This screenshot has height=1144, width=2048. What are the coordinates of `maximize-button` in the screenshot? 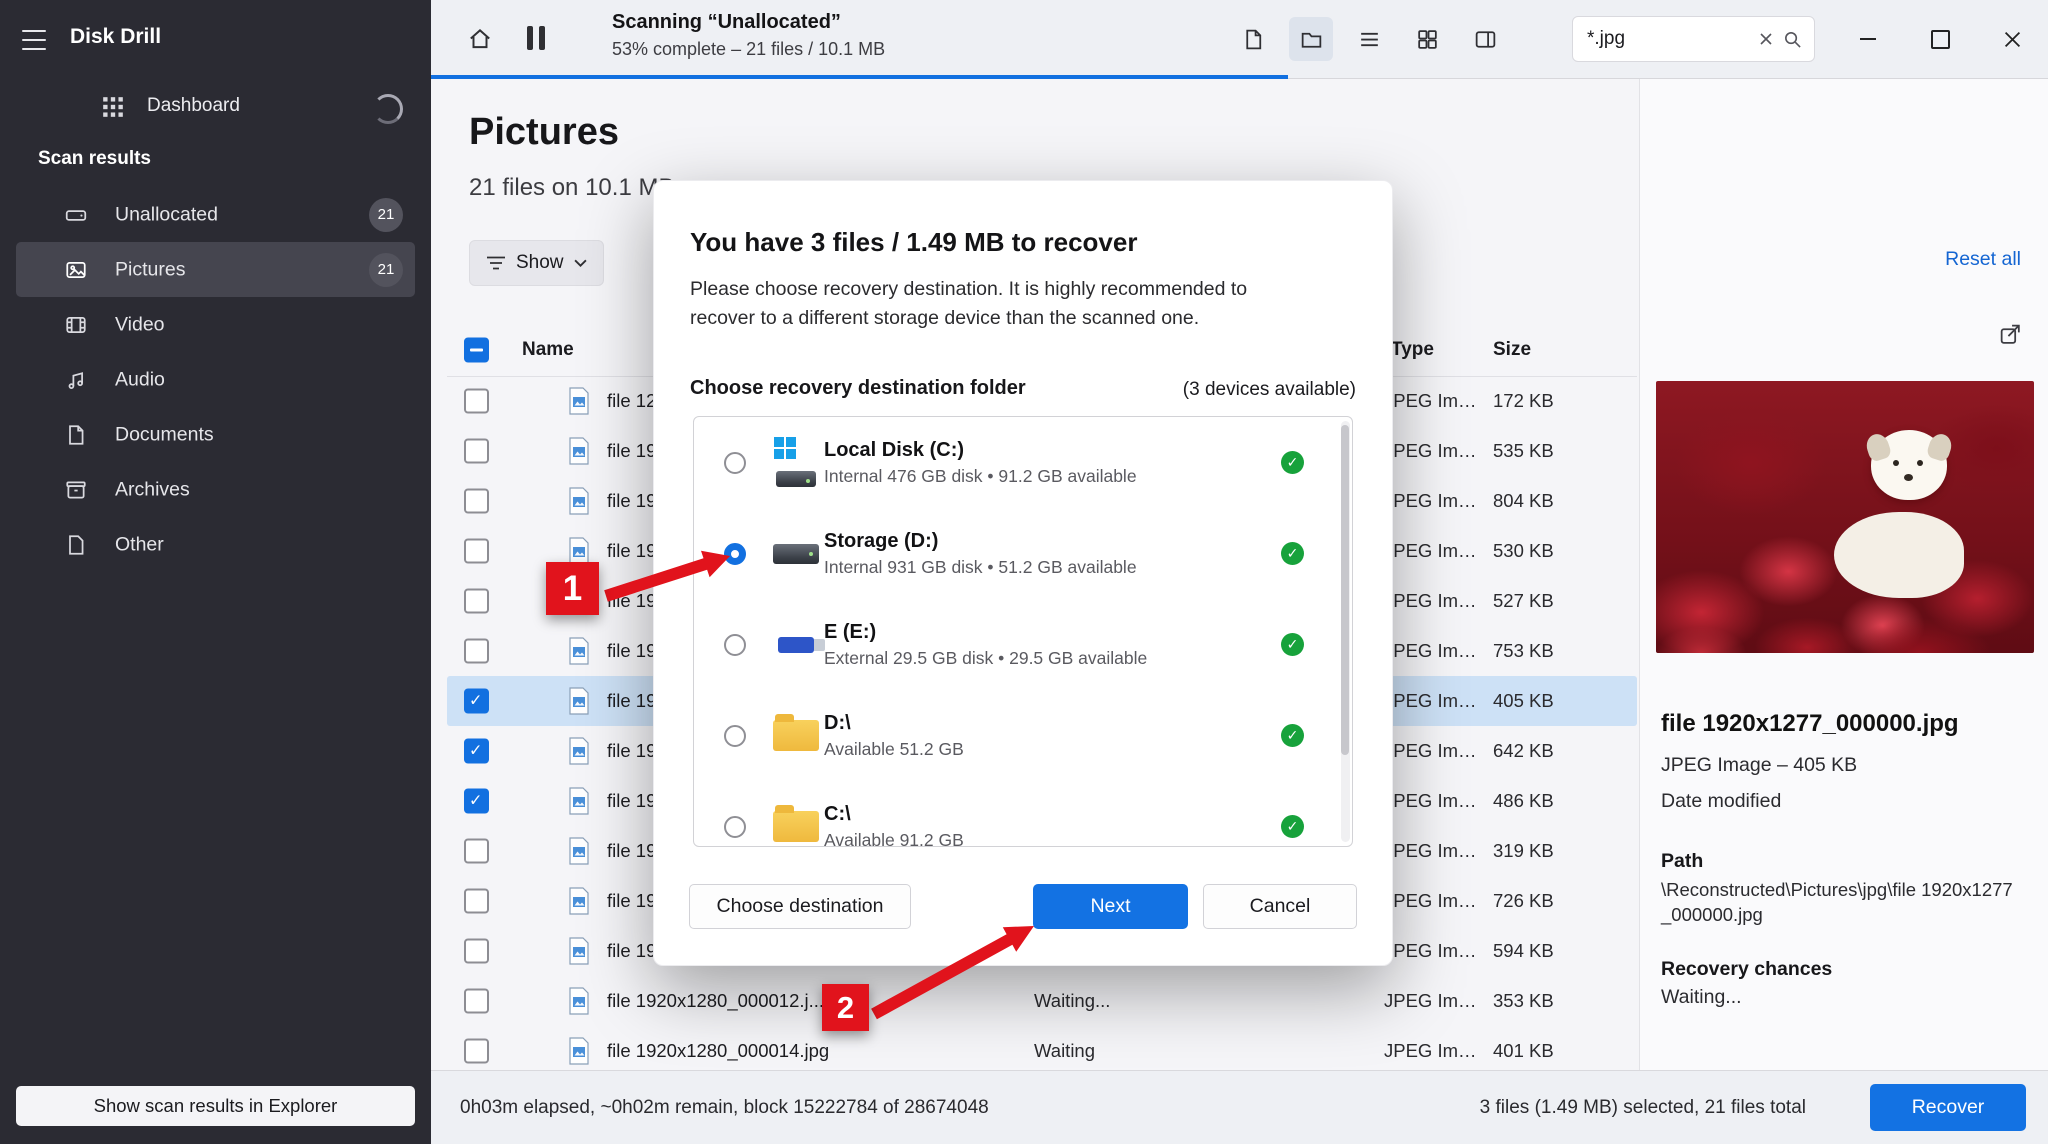 It's located at (1940, 39).